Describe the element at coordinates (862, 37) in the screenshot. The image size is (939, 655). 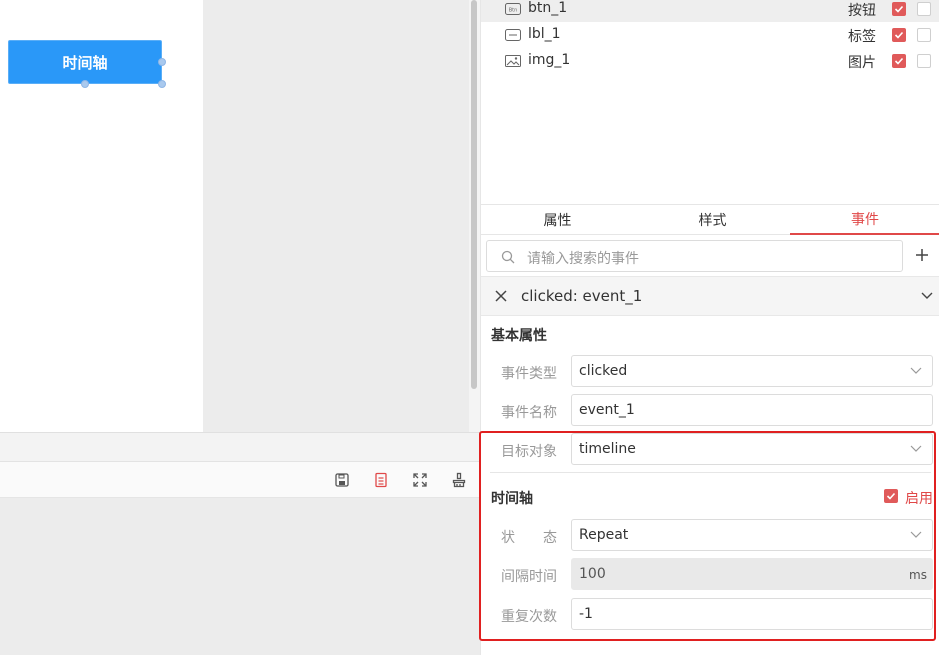
I see `widget-type: 标签` at that location.